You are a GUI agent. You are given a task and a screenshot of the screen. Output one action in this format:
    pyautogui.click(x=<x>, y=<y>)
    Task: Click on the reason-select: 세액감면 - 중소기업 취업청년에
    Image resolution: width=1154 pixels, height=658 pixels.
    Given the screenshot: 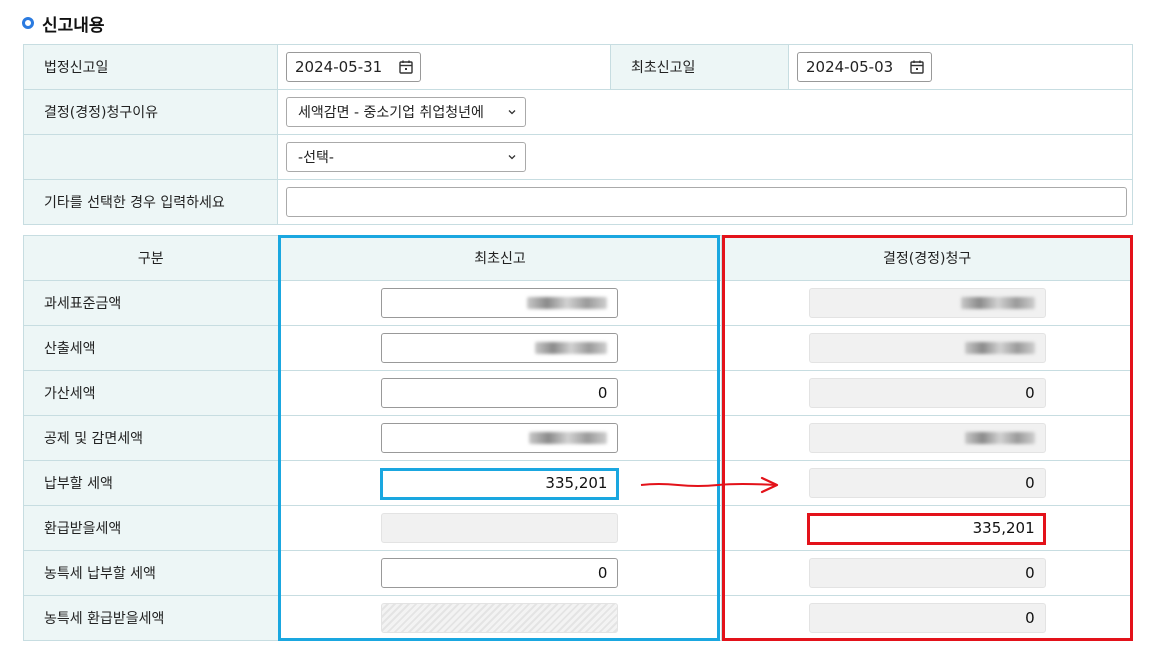 What is the action you would take?
    pyautogui.click(x=406, y=112)
    